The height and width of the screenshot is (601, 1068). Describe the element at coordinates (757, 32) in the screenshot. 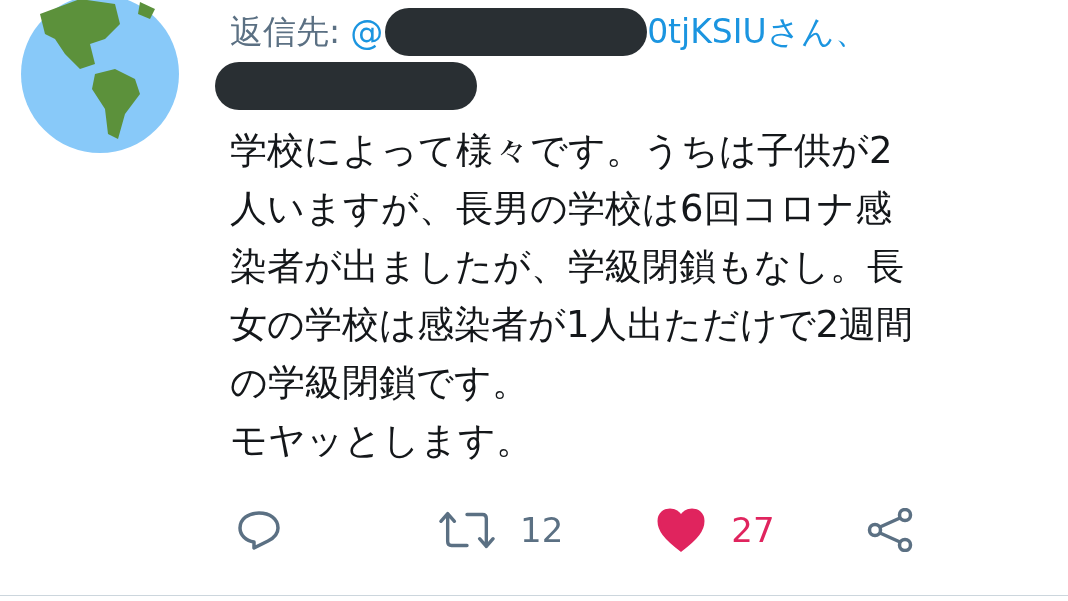

I see `mention-link: 0tjKSIUさん、` at that location.